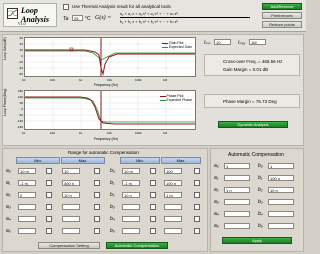  I want to click on thermal-checkbox, so click(66, 7).